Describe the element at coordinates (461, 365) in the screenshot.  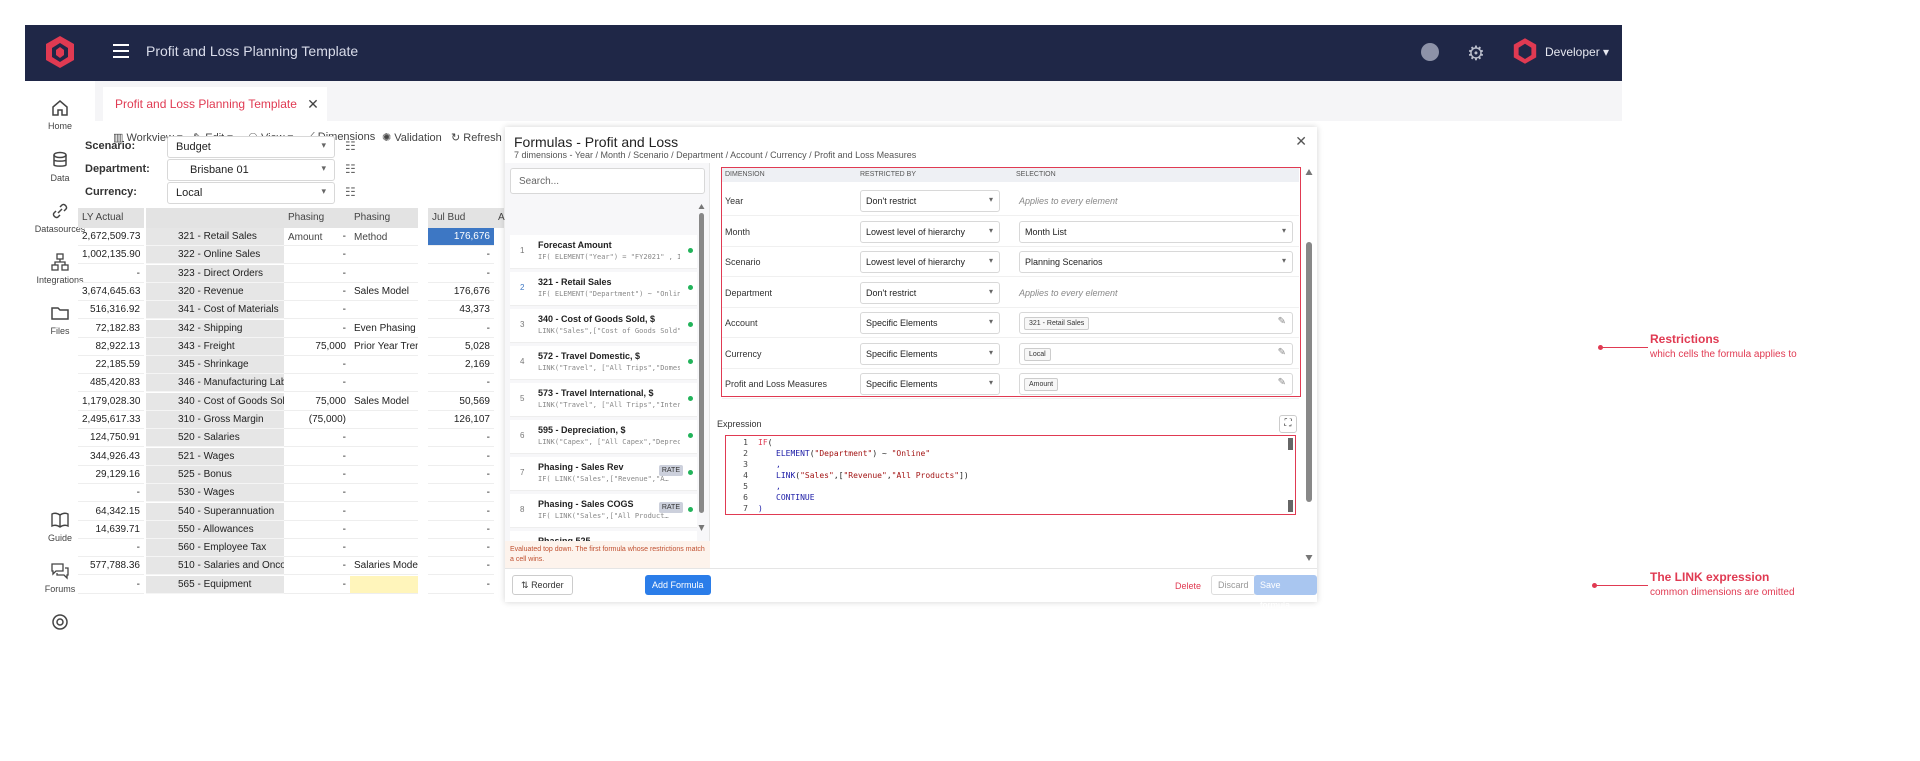
I see `cell-jul-bud: 2,169` at that location.